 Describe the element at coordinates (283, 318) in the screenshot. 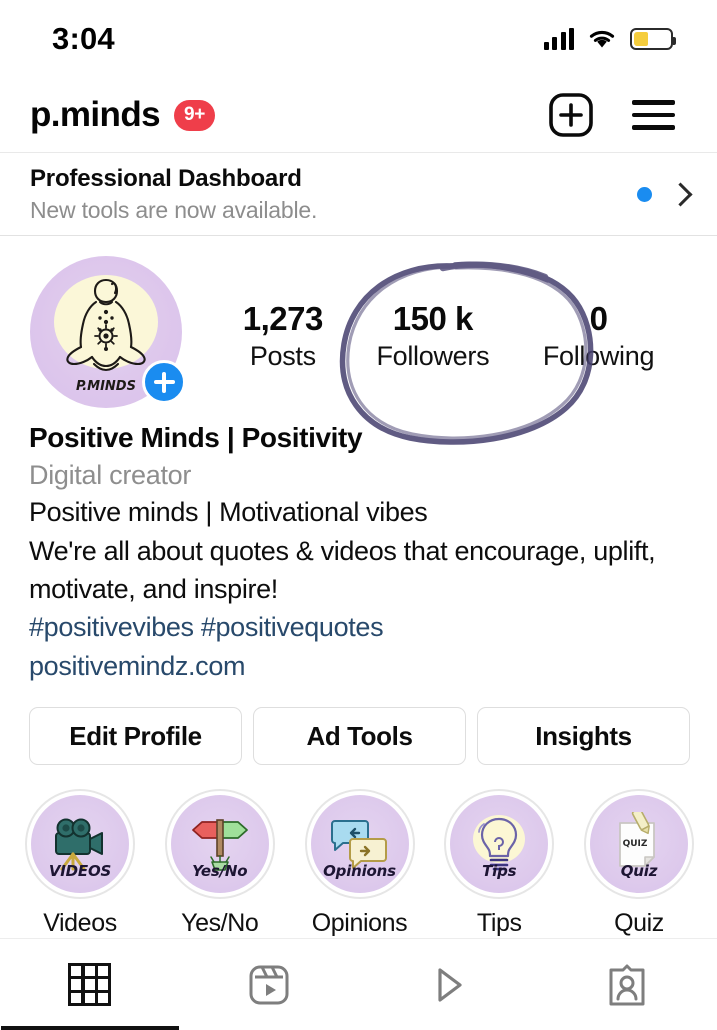

I see `stat-posts-value: 1,273` at that location.